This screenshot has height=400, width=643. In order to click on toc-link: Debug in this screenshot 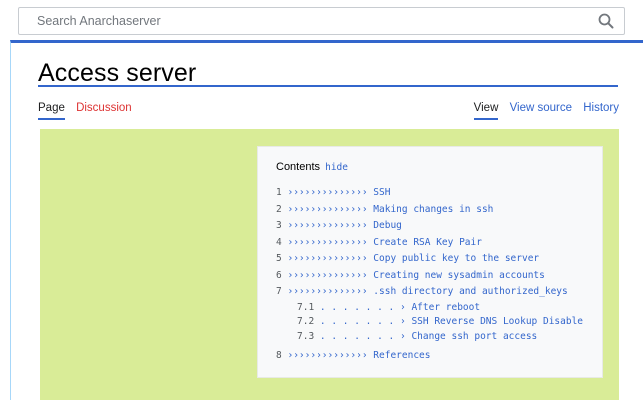, I will do `click(387, 225)`.